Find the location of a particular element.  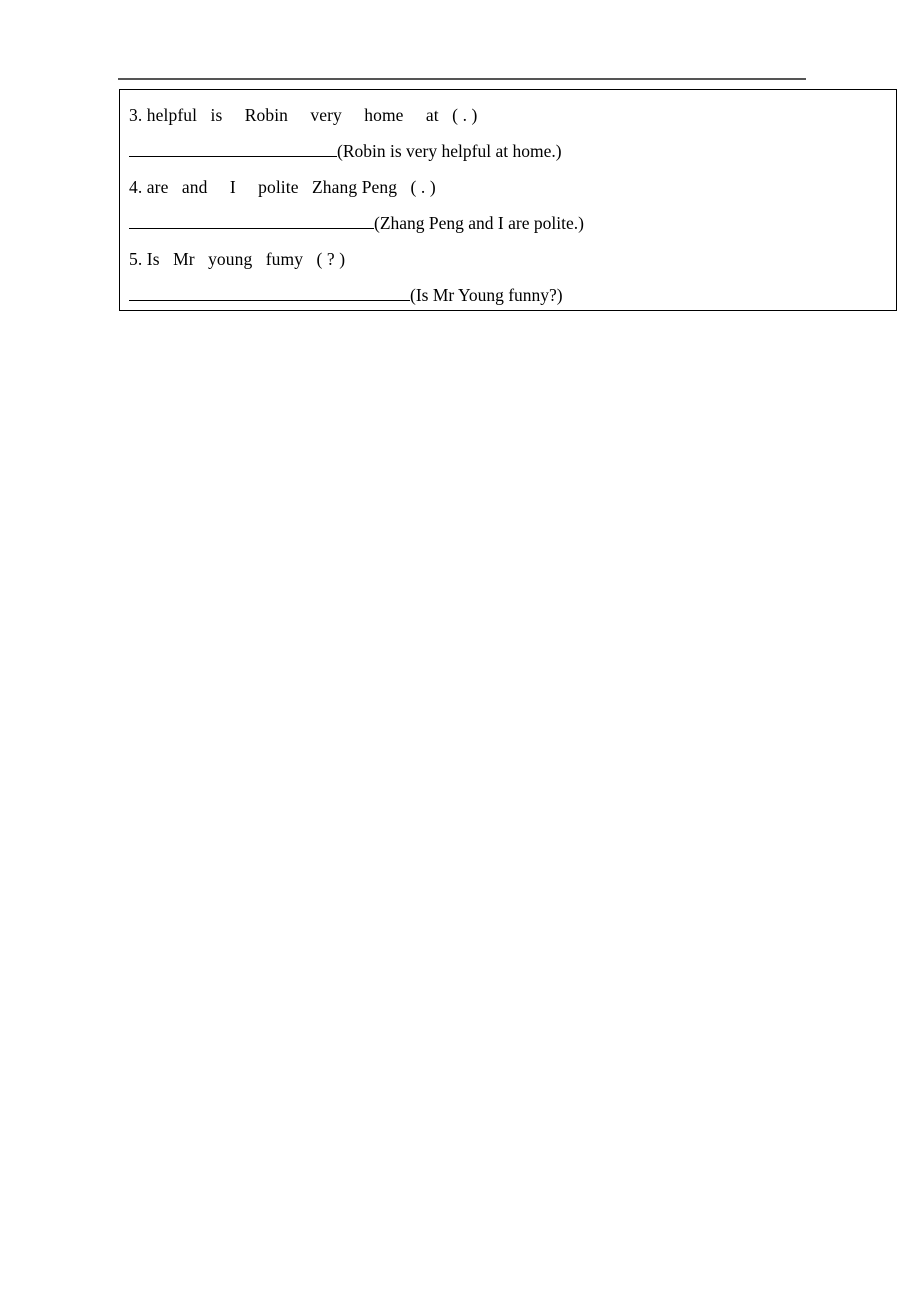

exercise-prompt-5: 5. Is Mr young fumy ( ? ) is located at coordinates (237, 259).